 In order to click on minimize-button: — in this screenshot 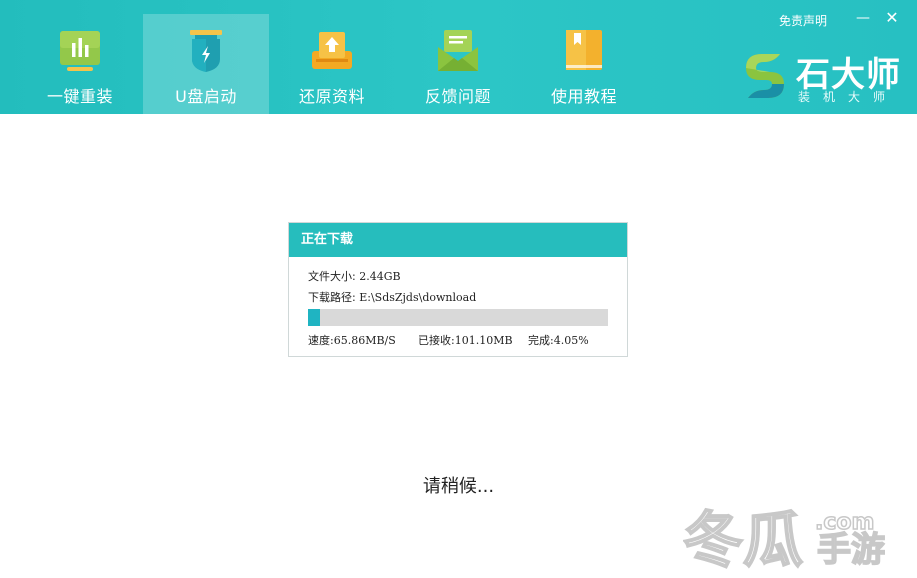, I will do `click(863, 18)`.